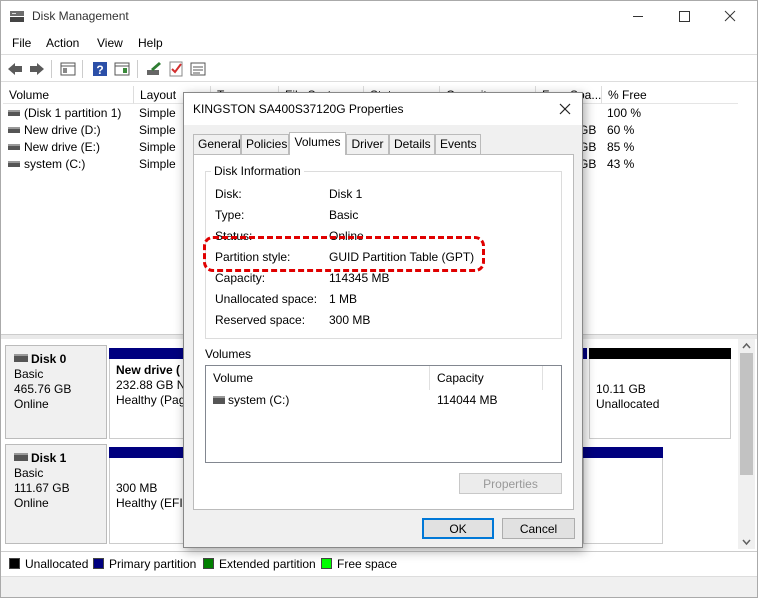 Image resolution: width=758 pixels, height=598 pixels. I want to click on volume-name: system (C:), so click(55, 164).